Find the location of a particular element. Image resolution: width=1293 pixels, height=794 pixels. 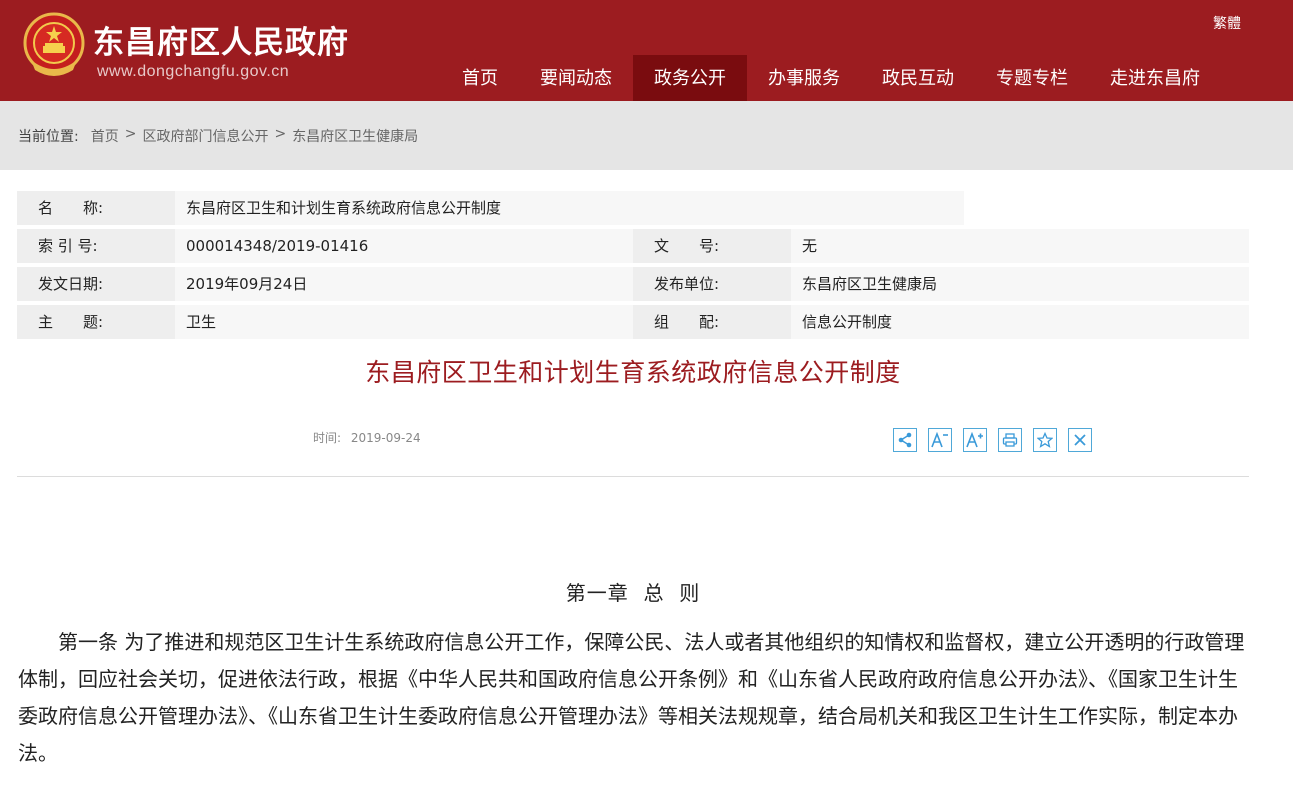

info-row-name: 名 称: 东昌府区卫生和计划生育系统政府信息公开制度 is located at coordinates (633, 208).